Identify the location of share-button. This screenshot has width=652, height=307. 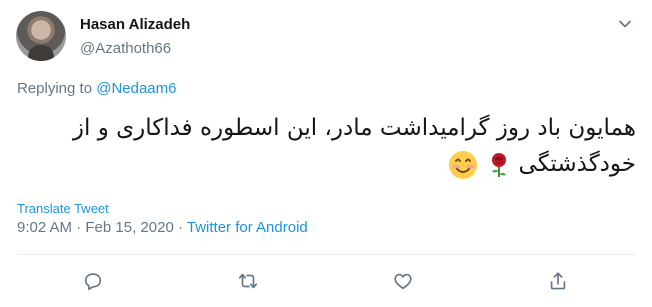
(558, 281).